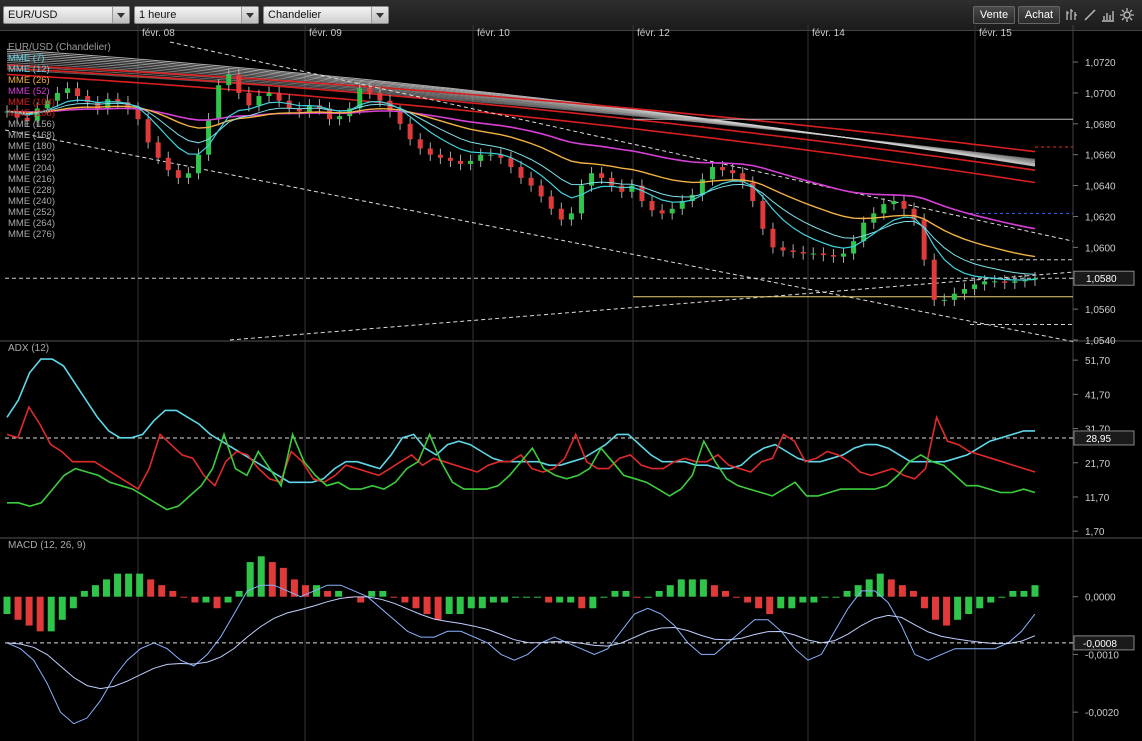  I want to click on legend-entry: MME (52), so click(29, 91).